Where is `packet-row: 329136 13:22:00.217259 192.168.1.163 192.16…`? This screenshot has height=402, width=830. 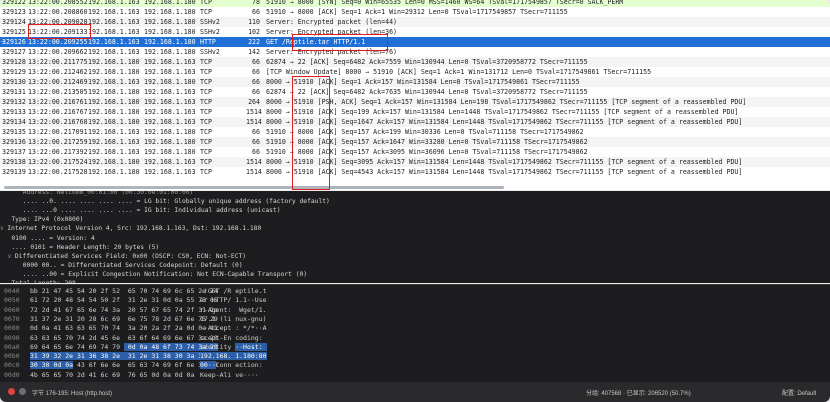
packet-row: 329136 13:22:00.217259 192.168.1.163 192.16… is located at coordinates (415, 142).